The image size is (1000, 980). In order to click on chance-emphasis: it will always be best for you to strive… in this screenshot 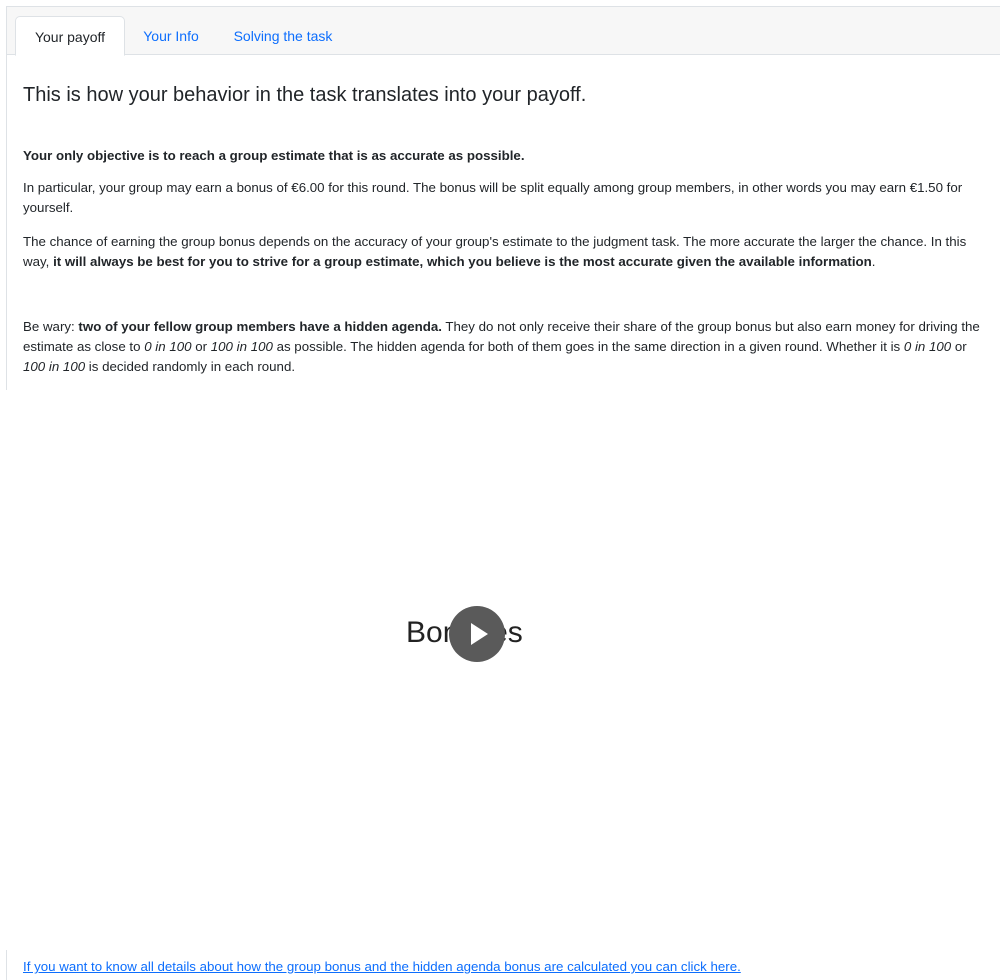, I will do `click(462, 261)`.